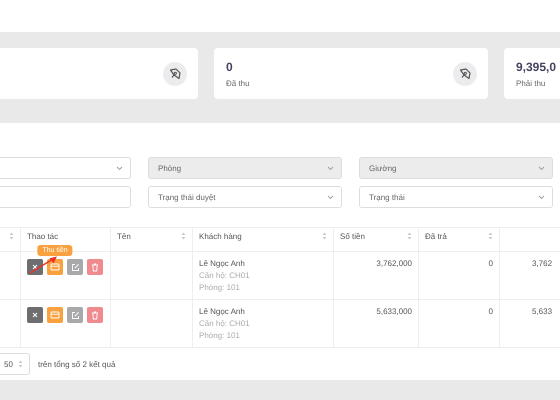 The image size is (560, 400). What do you see at coordinates (376, 240) in the screenshot?
I see `column-header: Số tiền` at bounding box center [376, 240].